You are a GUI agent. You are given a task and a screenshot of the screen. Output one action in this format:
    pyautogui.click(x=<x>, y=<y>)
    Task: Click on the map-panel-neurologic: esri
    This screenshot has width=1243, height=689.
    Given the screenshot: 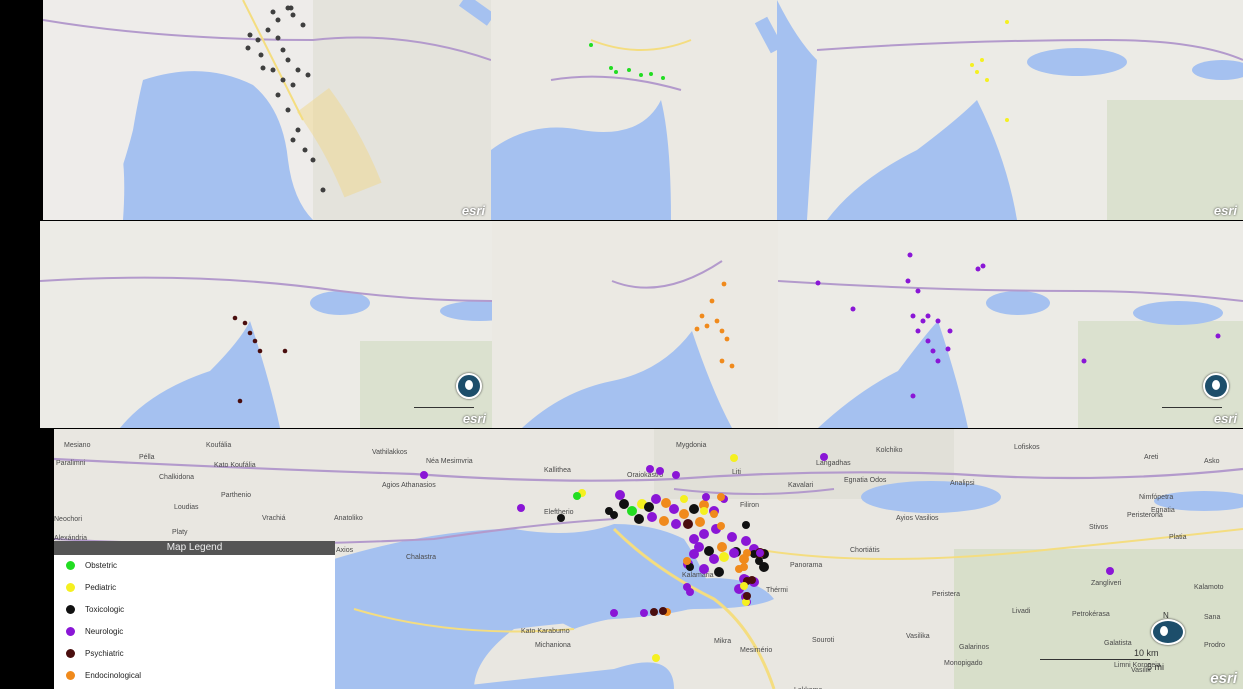 What is the action you would take?
    pyautogui.click(x=1010, y=324)
    